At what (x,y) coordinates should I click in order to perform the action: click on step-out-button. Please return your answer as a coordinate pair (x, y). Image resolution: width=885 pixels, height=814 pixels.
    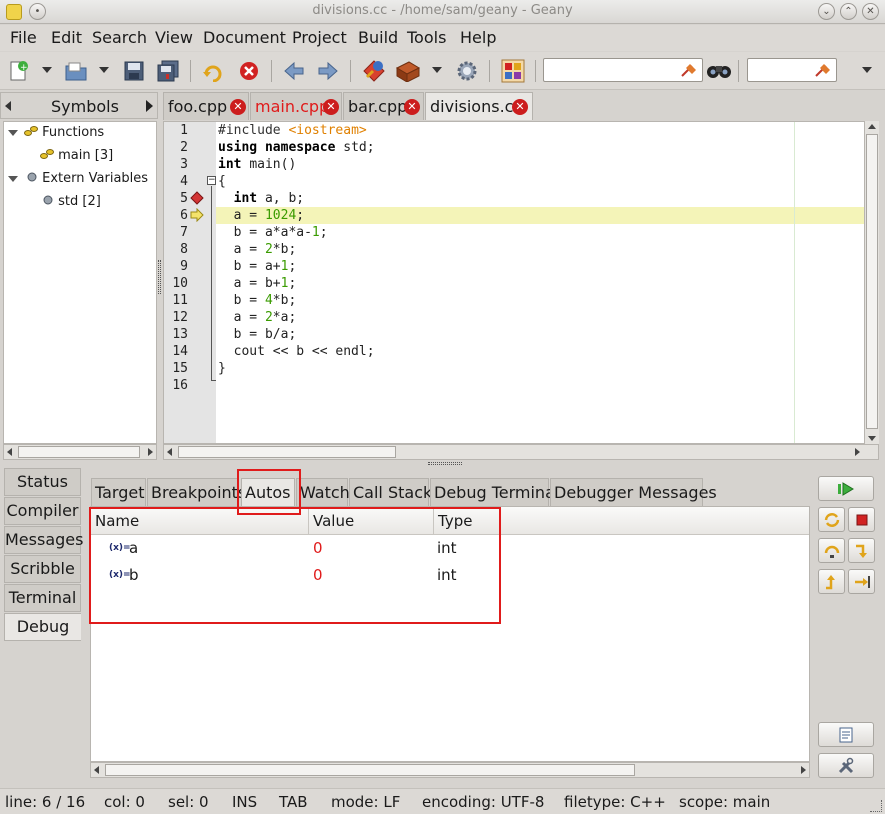
    Looking at the image, I should click on (831, 581).